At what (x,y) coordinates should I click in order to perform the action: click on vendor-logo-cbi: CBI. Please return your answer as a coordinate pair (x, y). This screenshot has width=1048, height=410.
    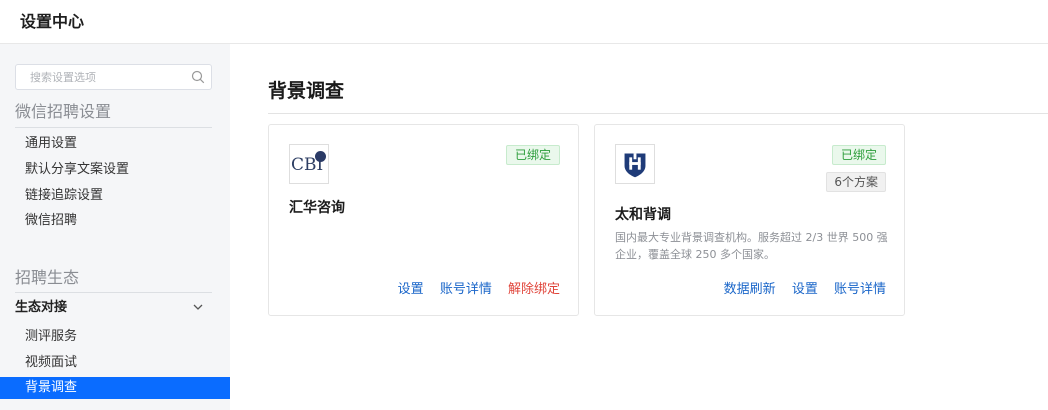
    Looking at the image, I should click on (309, 164).